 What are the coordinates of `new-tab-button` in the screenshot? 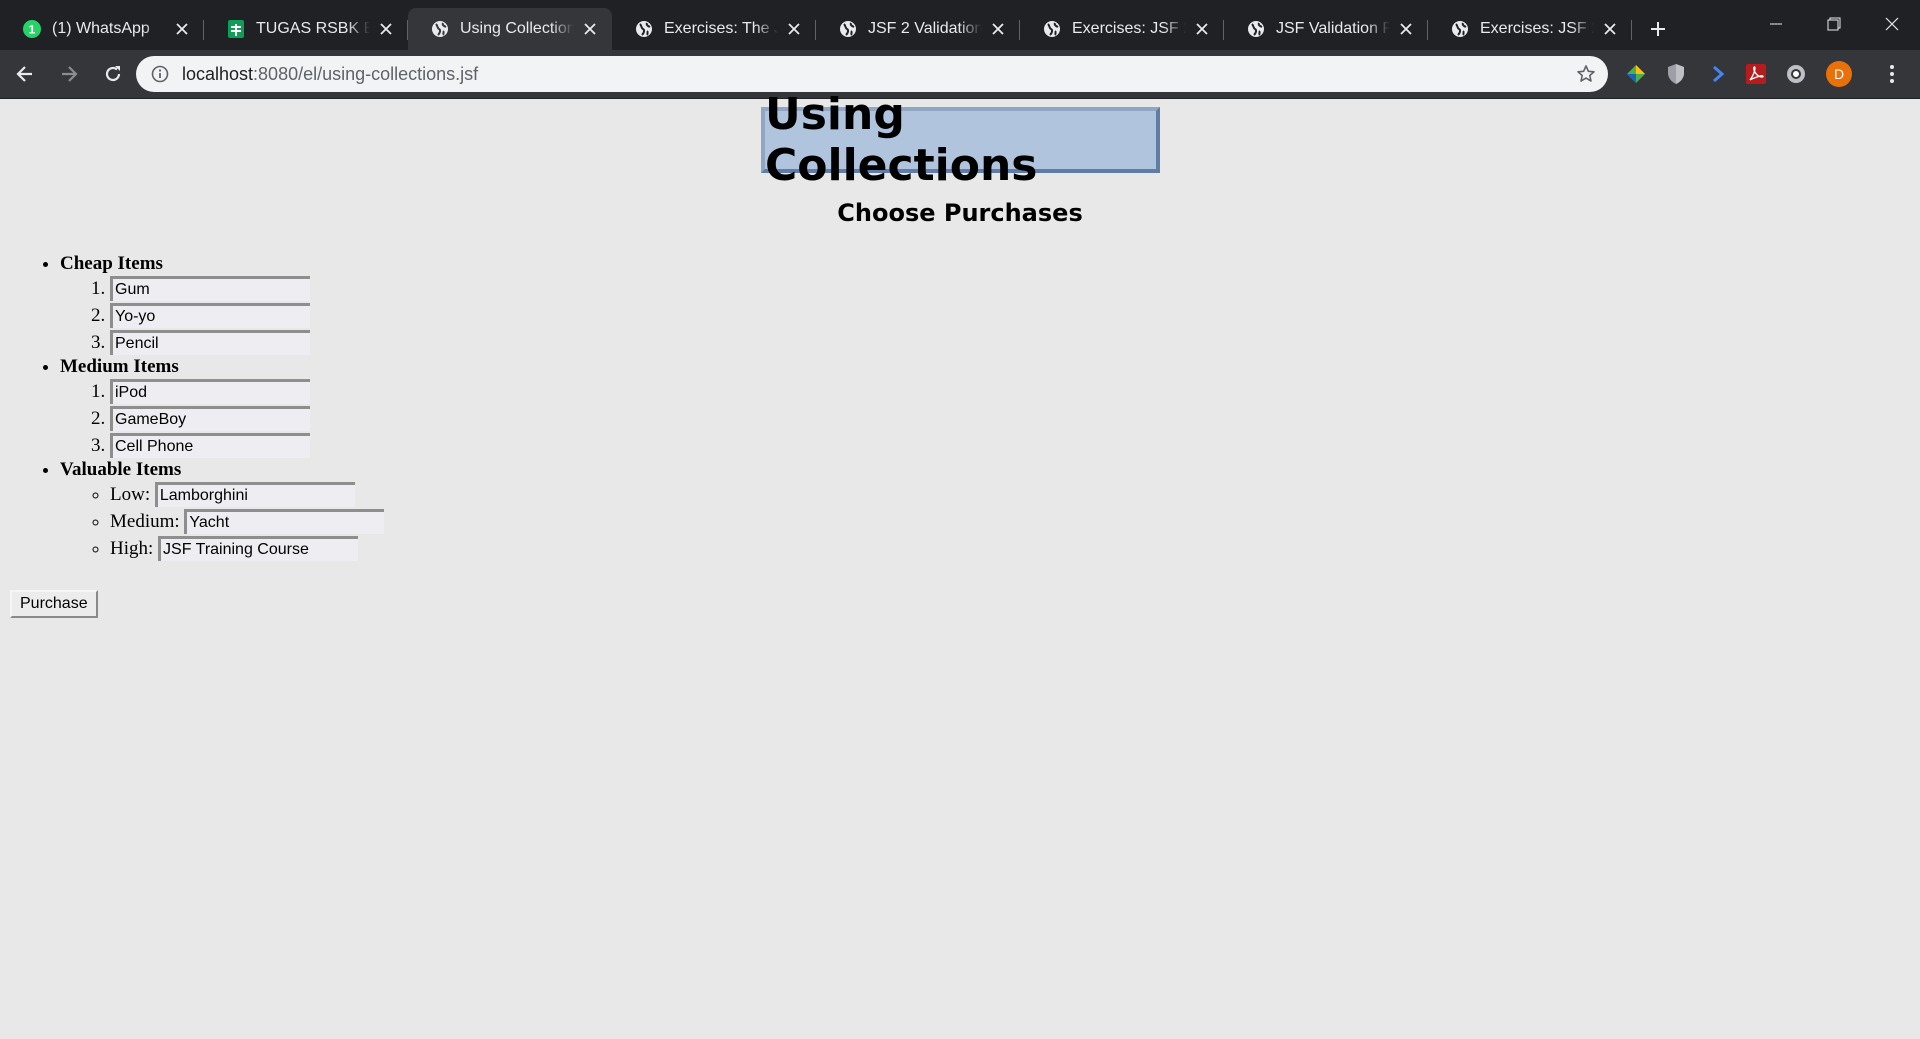 It's located at (1658, 29).